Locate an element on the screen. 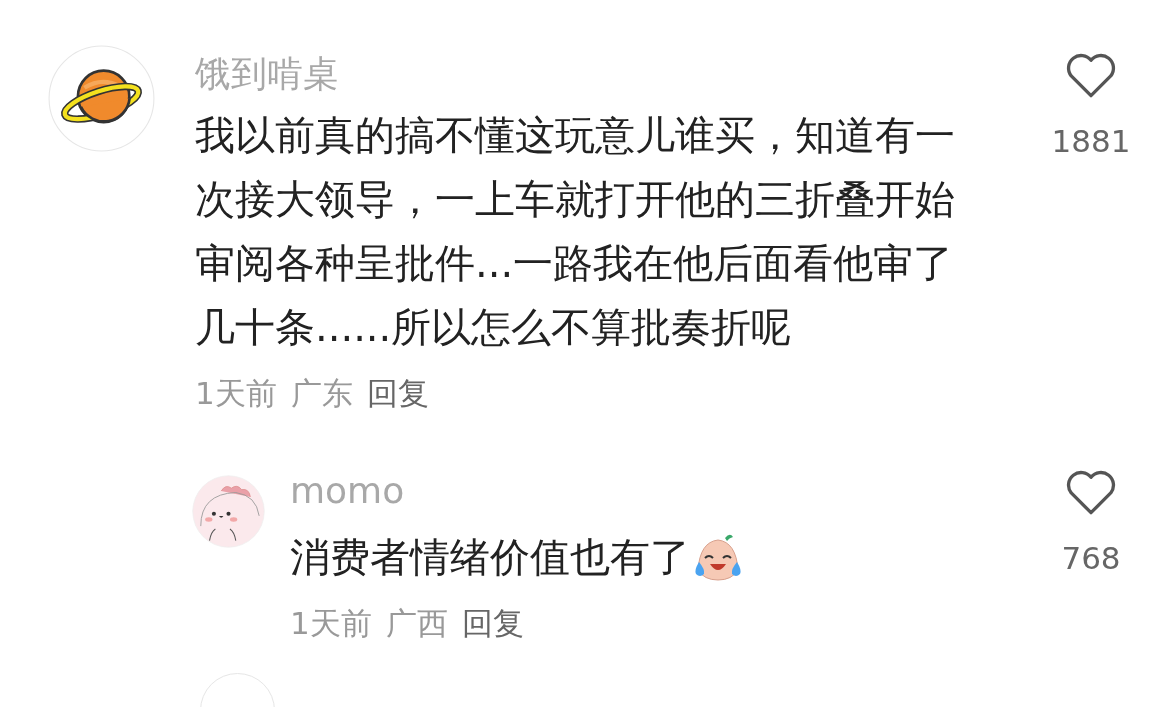 The height and width of the screenshot is (707, 1169). cartoon-avatar-icon is located at coordinates (228, 511).